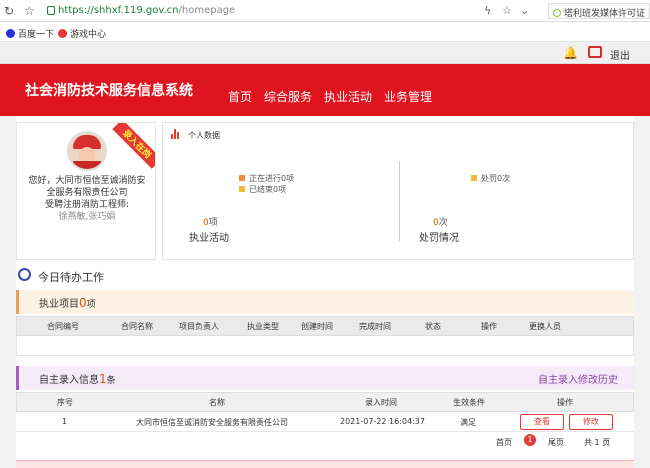 The image size is (650, 468). Describe the element at coordinates (88, 35) in the screenshot. I see `bookmark-label: 游戏中心` at that location.